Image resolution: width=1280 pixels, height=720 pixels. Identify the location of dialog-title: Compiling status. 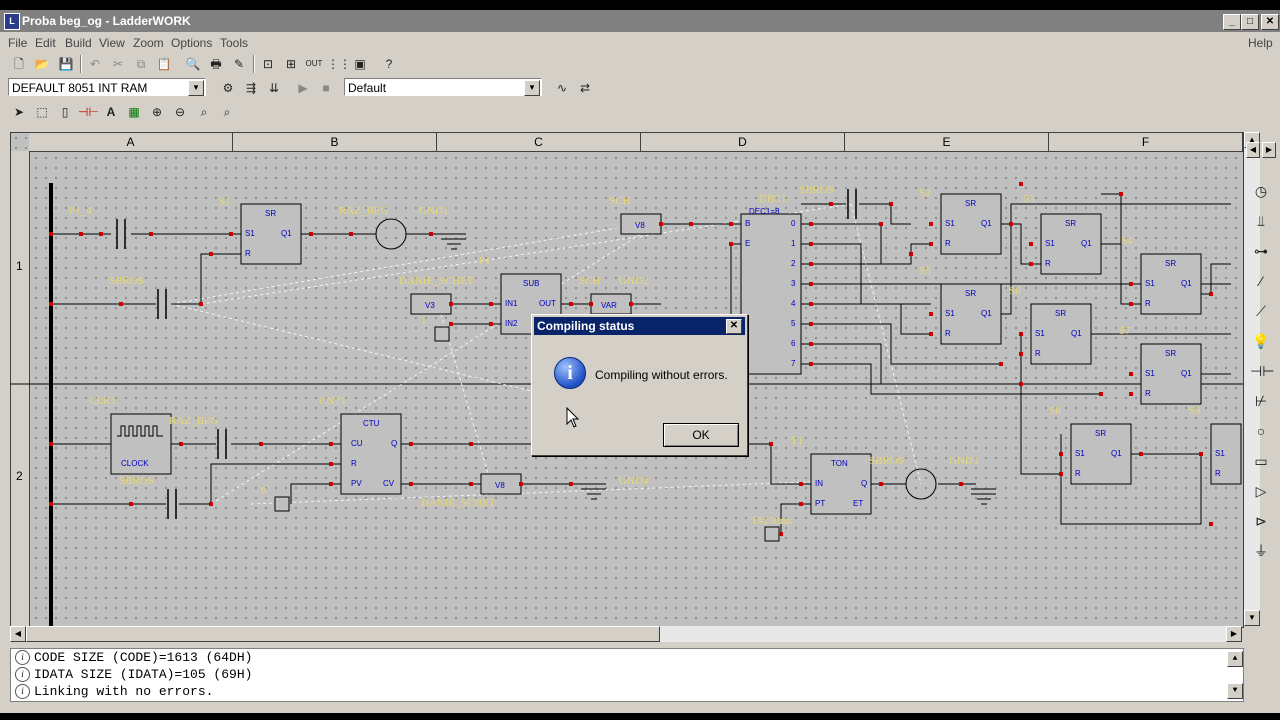
(586, 326).